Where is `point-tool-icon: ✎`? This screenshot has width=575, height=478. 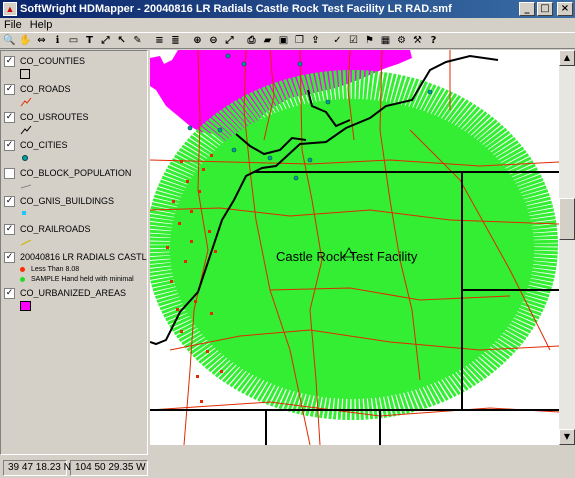
point-tool-icon: ✎ is located at coordinates (137, 40).